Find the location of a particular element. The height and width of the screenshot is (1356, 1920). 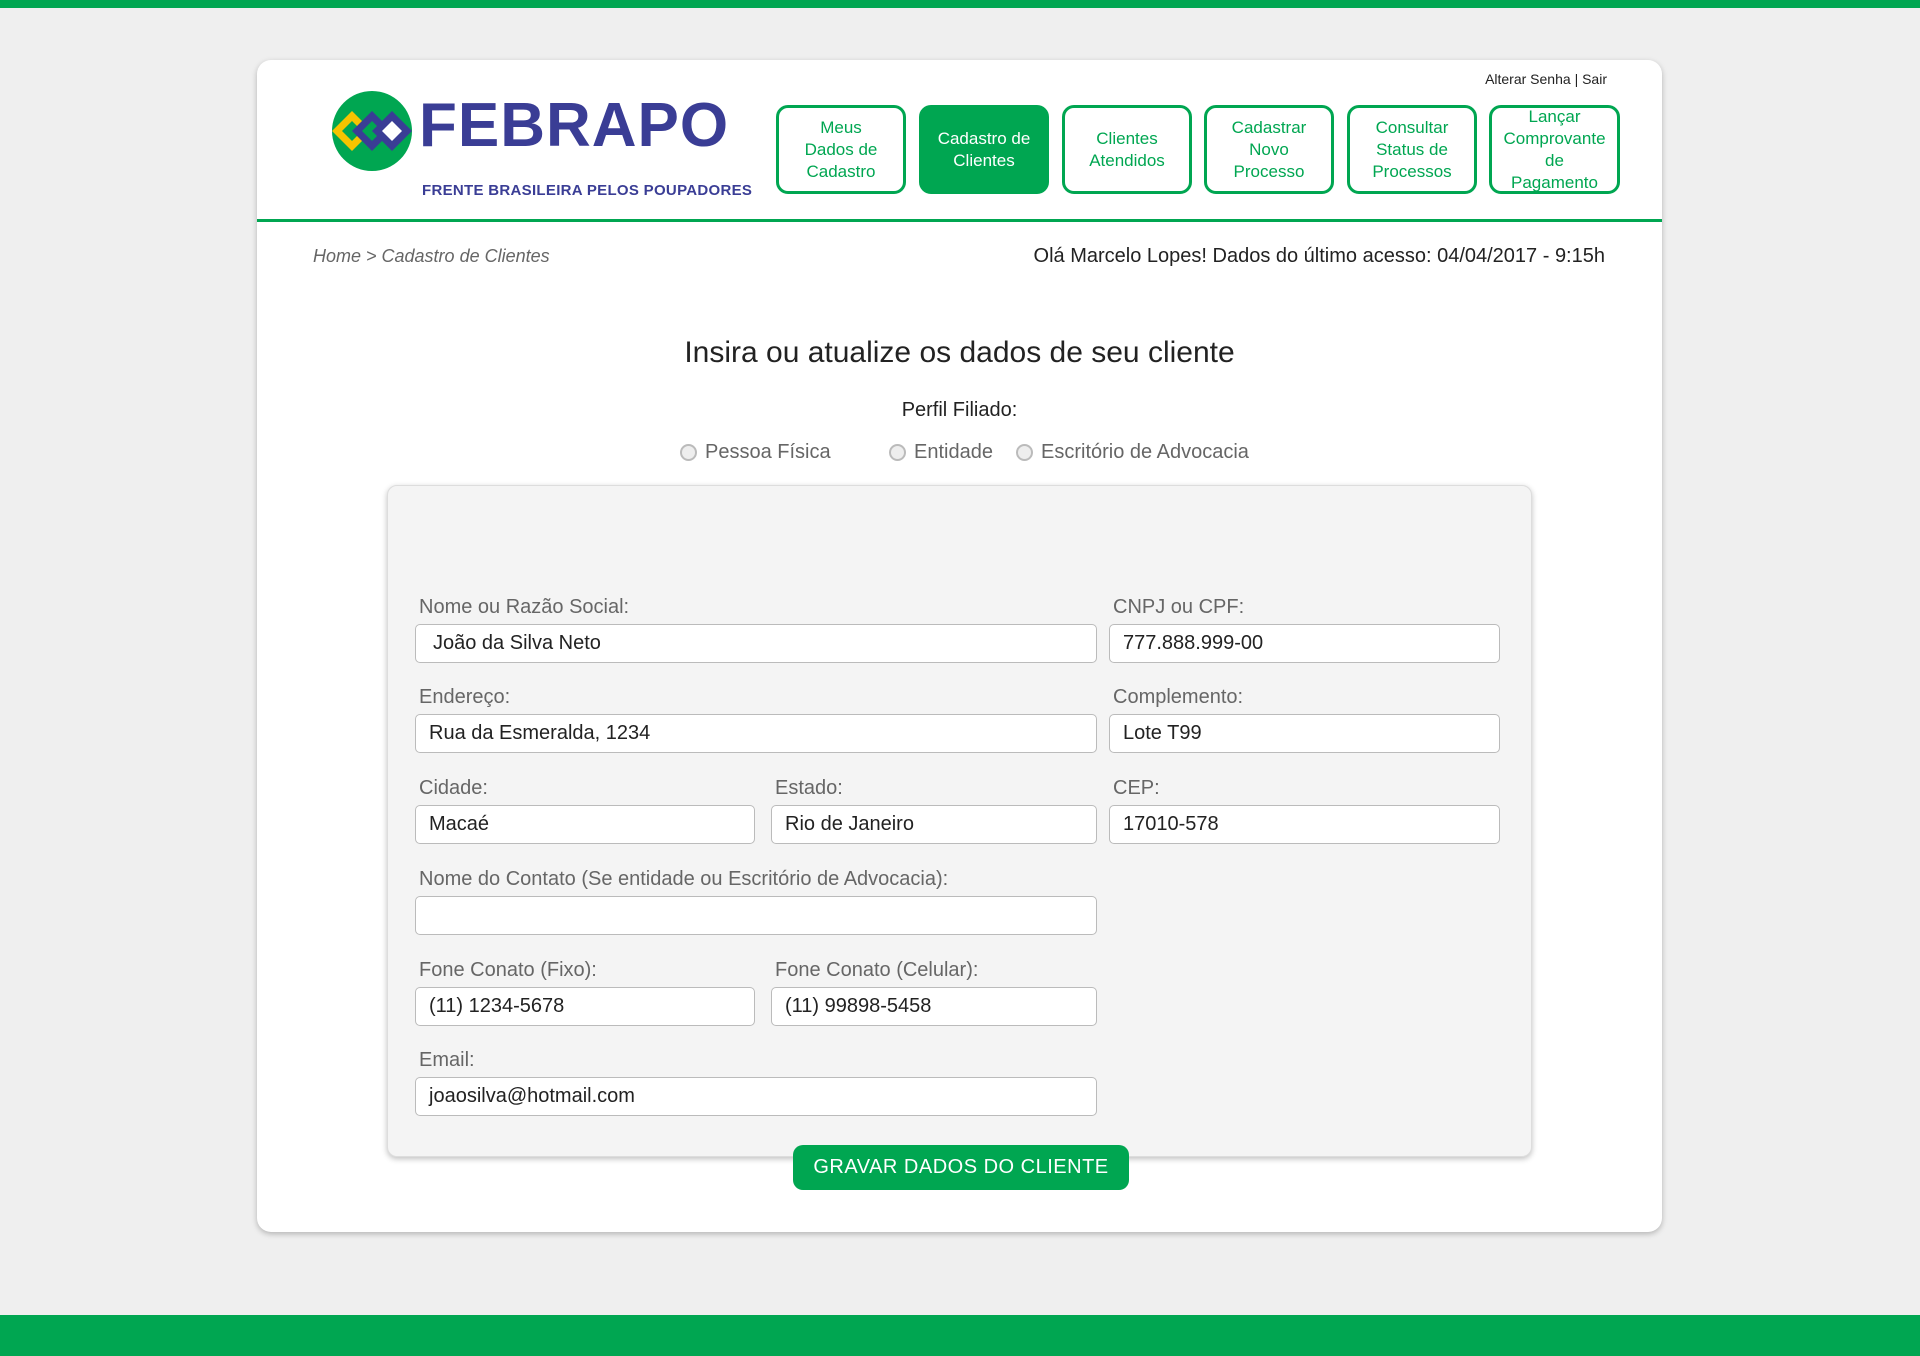

logo-title: FEBRAPO is located at coordinates (574, 125).